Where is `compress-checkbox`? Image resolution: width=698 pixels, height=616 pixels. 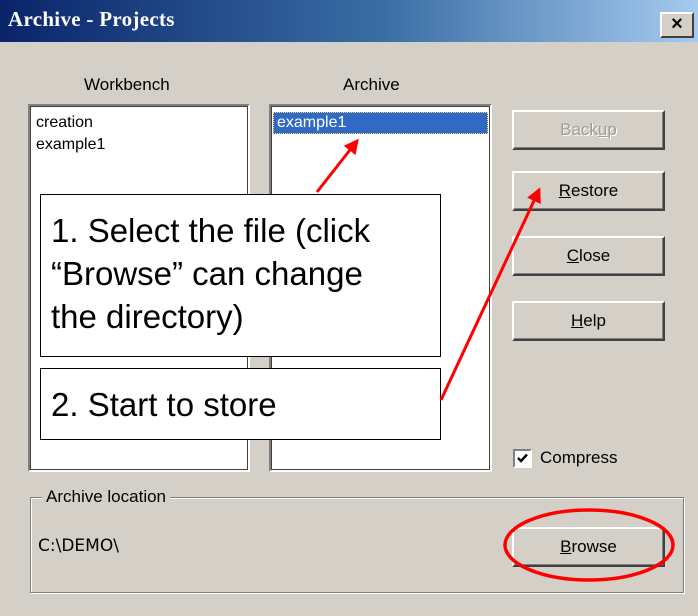
compress-checkbox is located at coordinates (522, 458).